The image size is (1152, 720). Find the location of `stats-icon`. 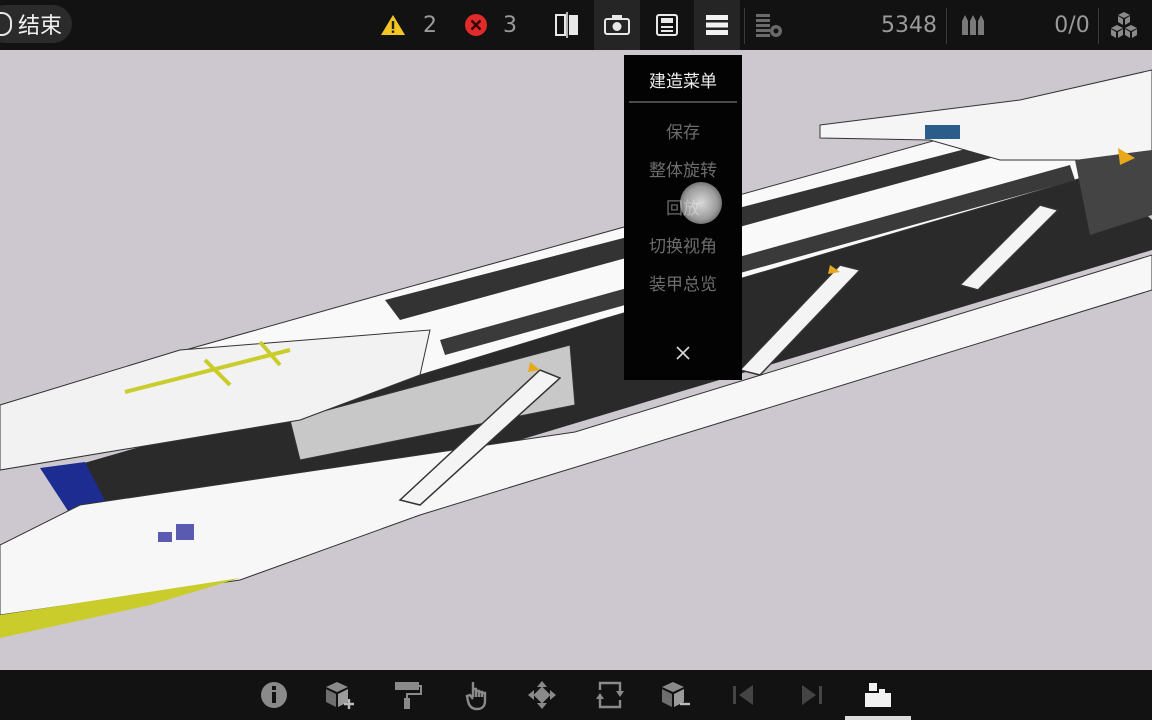

stats-icon is located at coordinates (769, 25).